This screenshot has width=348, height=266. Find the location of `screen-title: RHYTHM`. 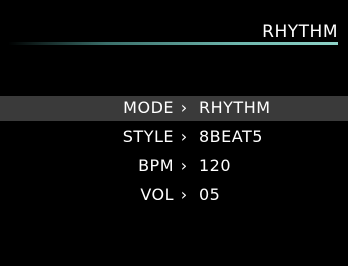

screen-title: RHYTHM is located at coordinates (300, 32).